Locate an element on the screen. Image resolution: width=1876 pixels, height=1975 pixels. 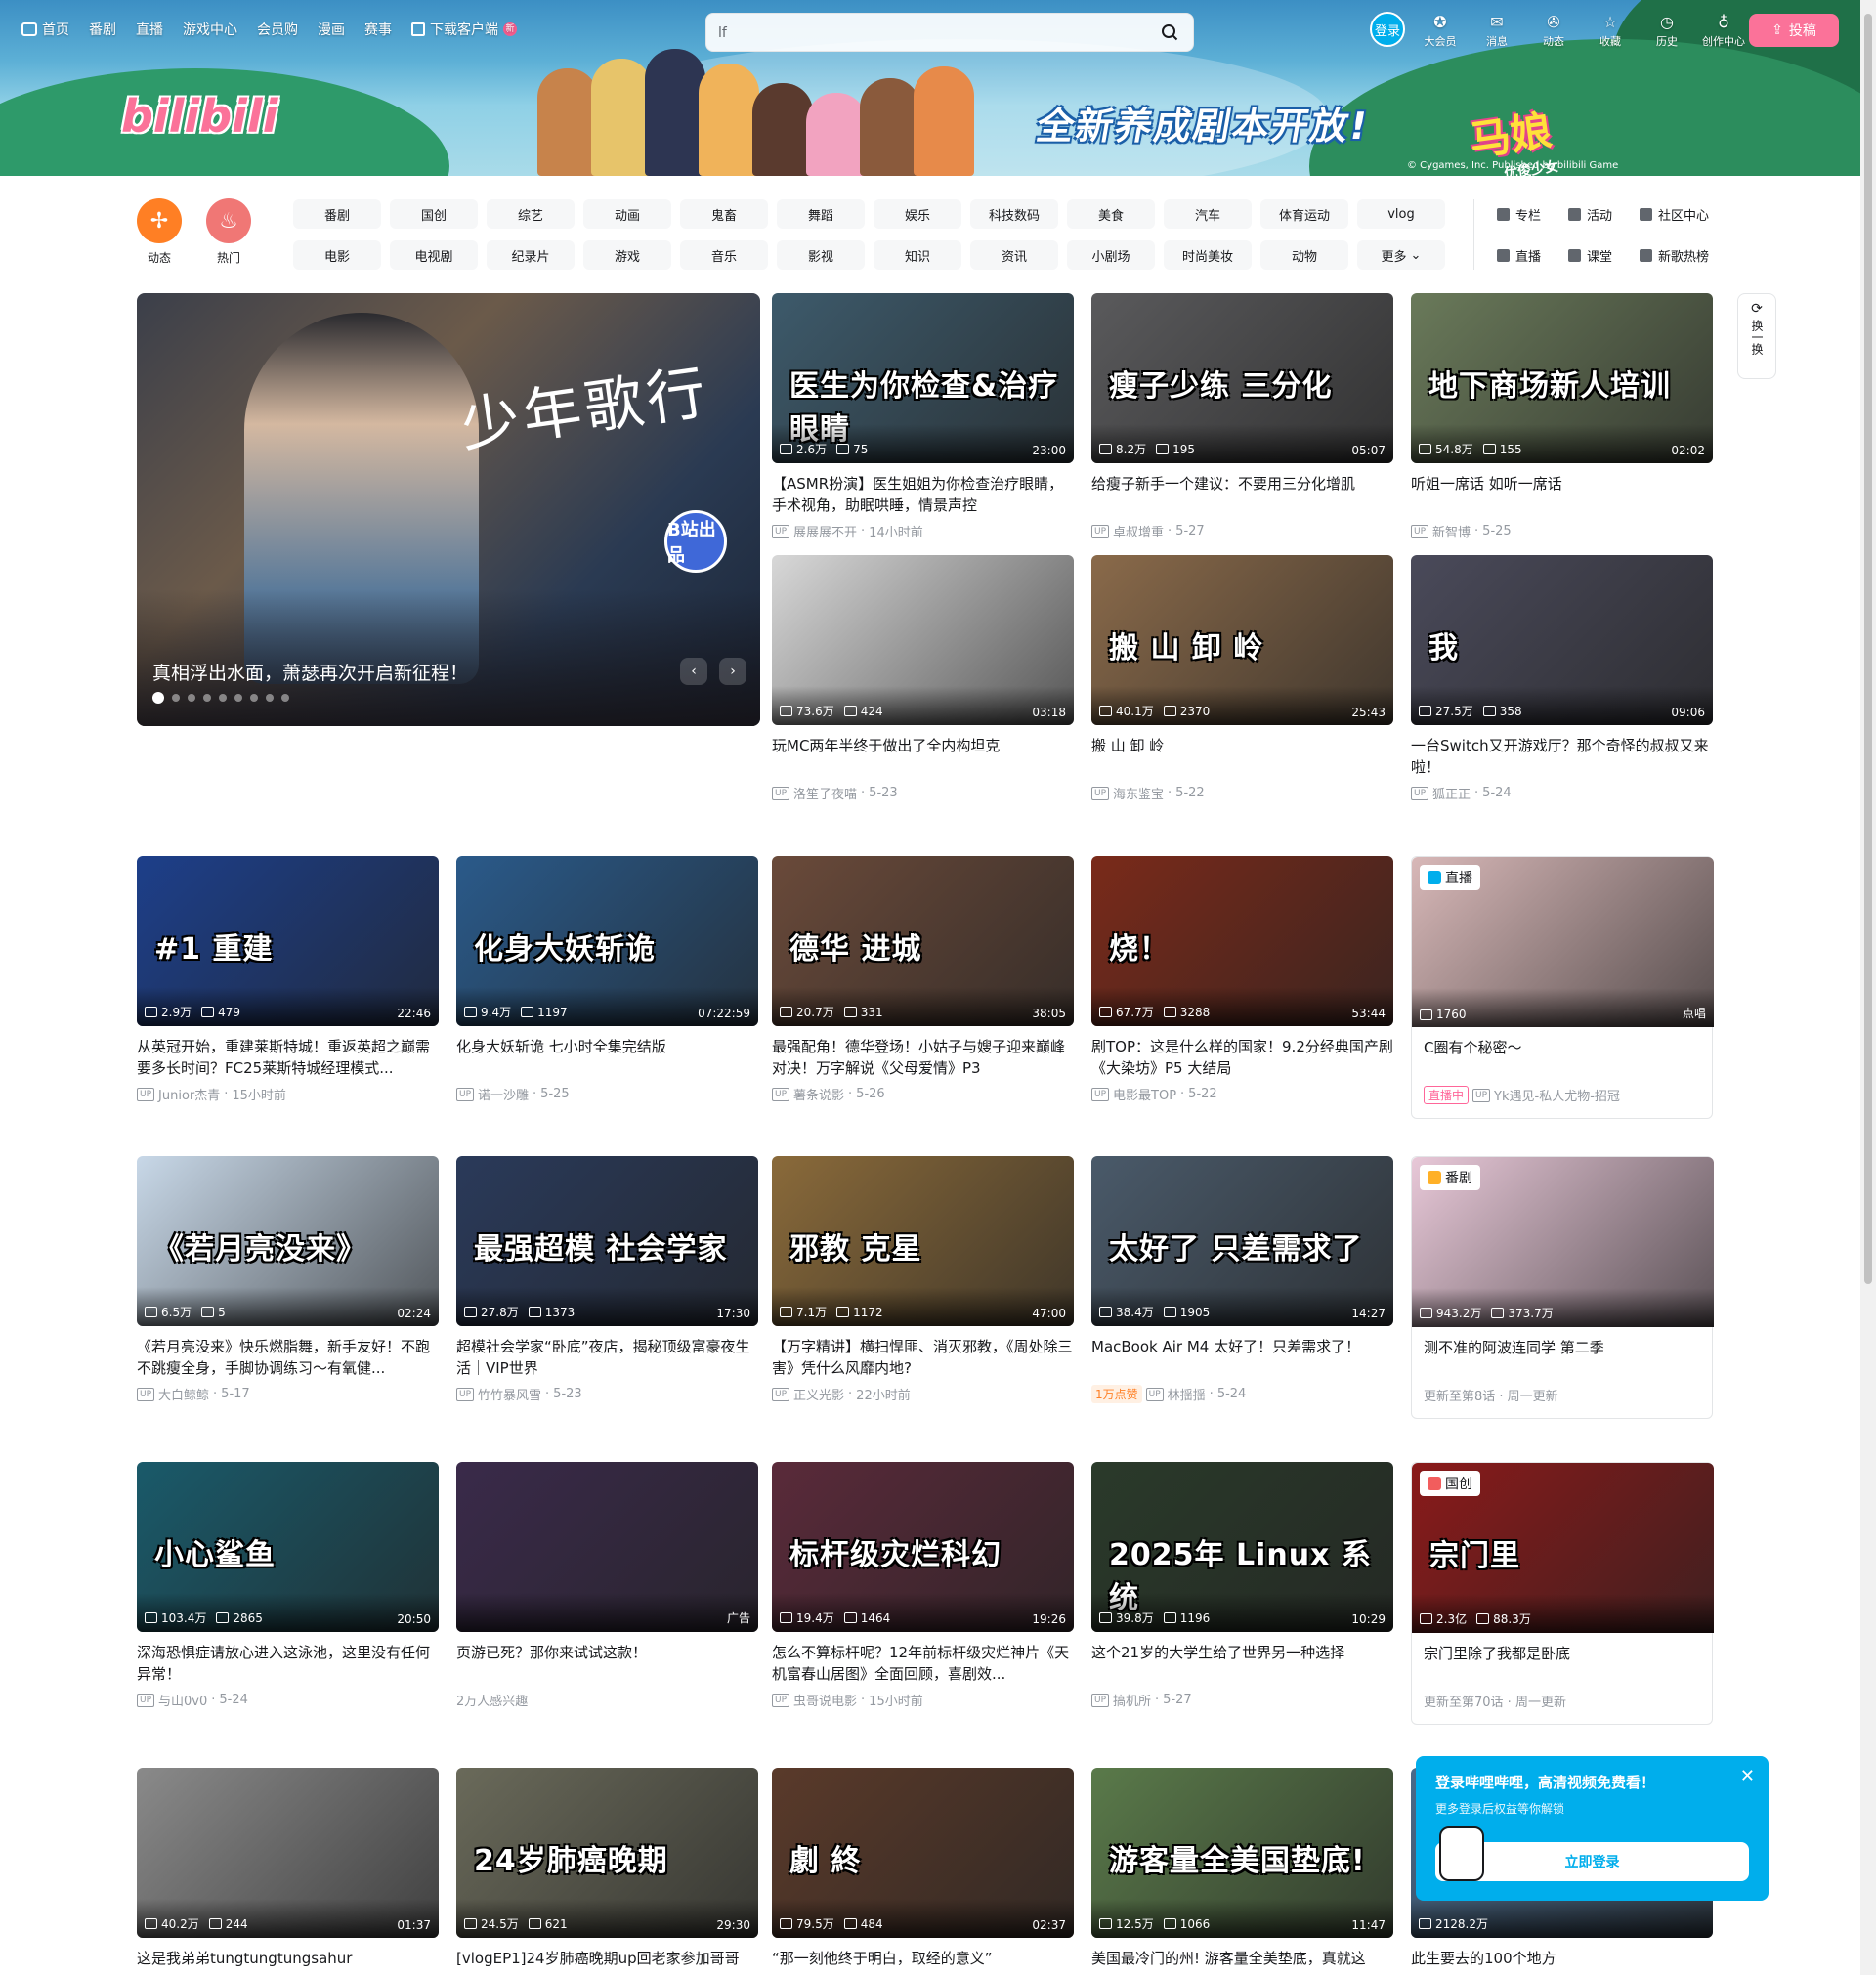
video-card: 番剧 943.2万 373.7万 测不准的阿波连同学 第二季 更新至第8话 · 周一更新 is located at coordinates (1562, 1287).